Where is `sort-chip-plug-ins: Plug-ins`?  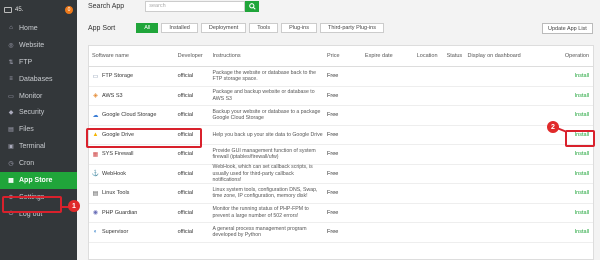
sort-chip-plug-ins: Plug-ins is located at coordinates (299, 28).